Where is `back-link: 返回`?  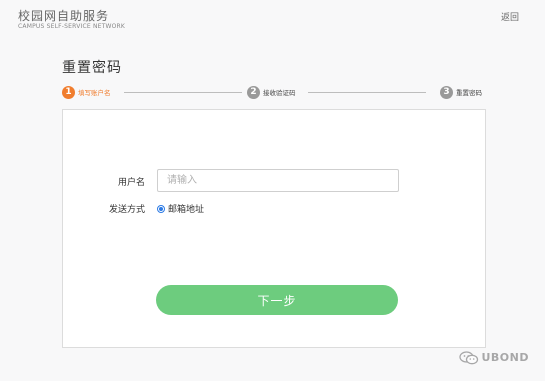
back-link: 返回 is located at coordinates (510, 16).